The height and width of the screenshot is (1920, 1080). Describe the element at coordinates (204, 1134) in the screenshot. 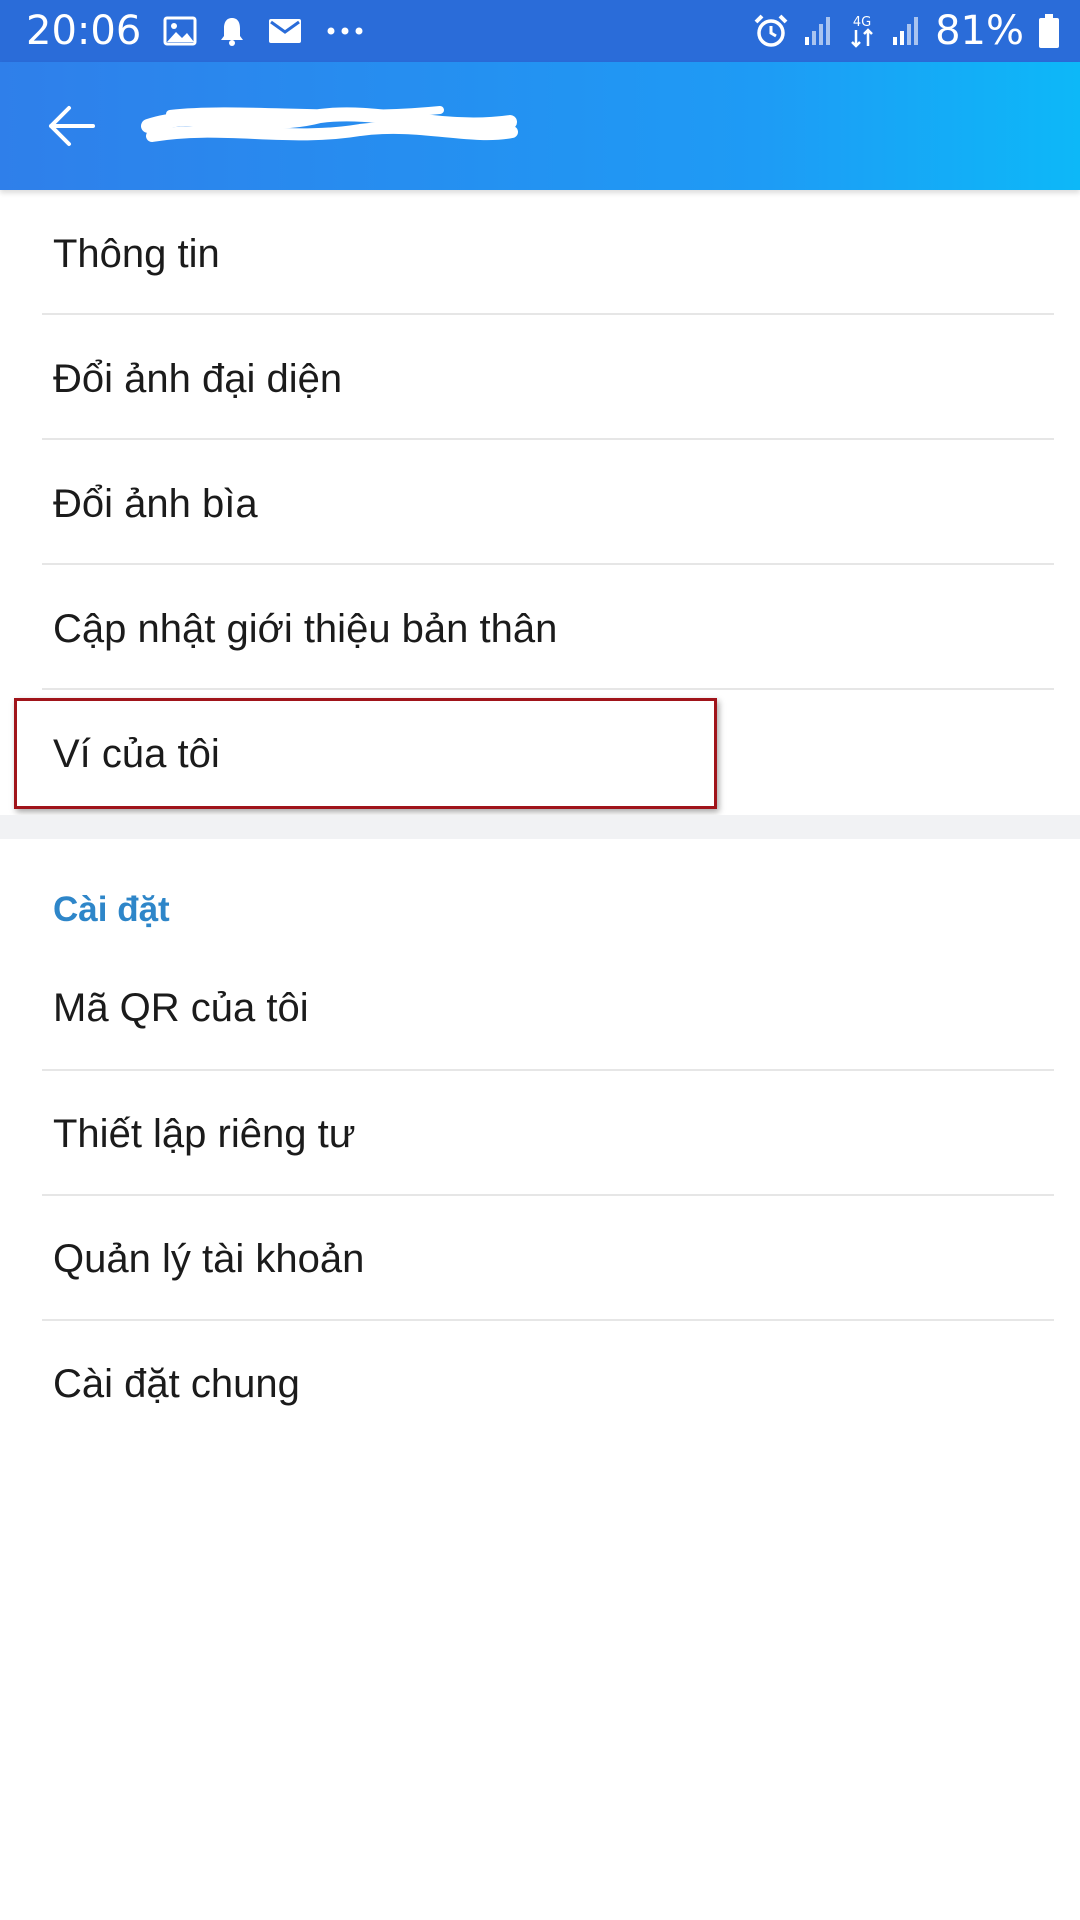

I see `menu-item-label: Thiết lập riêng tư` at that location.